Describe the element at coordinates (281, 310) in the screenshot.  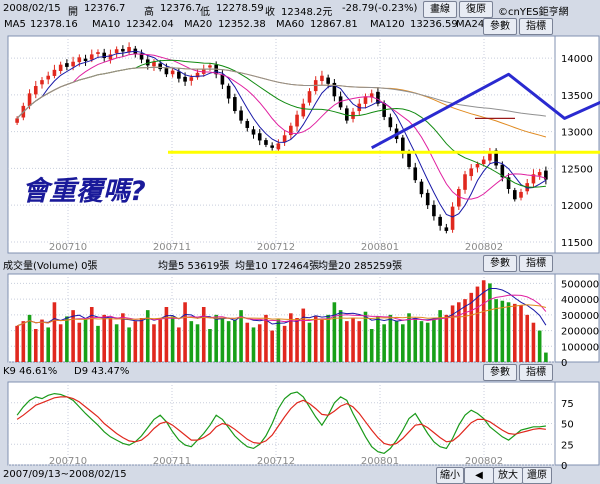
I see `volume-ma10-line` at that location.